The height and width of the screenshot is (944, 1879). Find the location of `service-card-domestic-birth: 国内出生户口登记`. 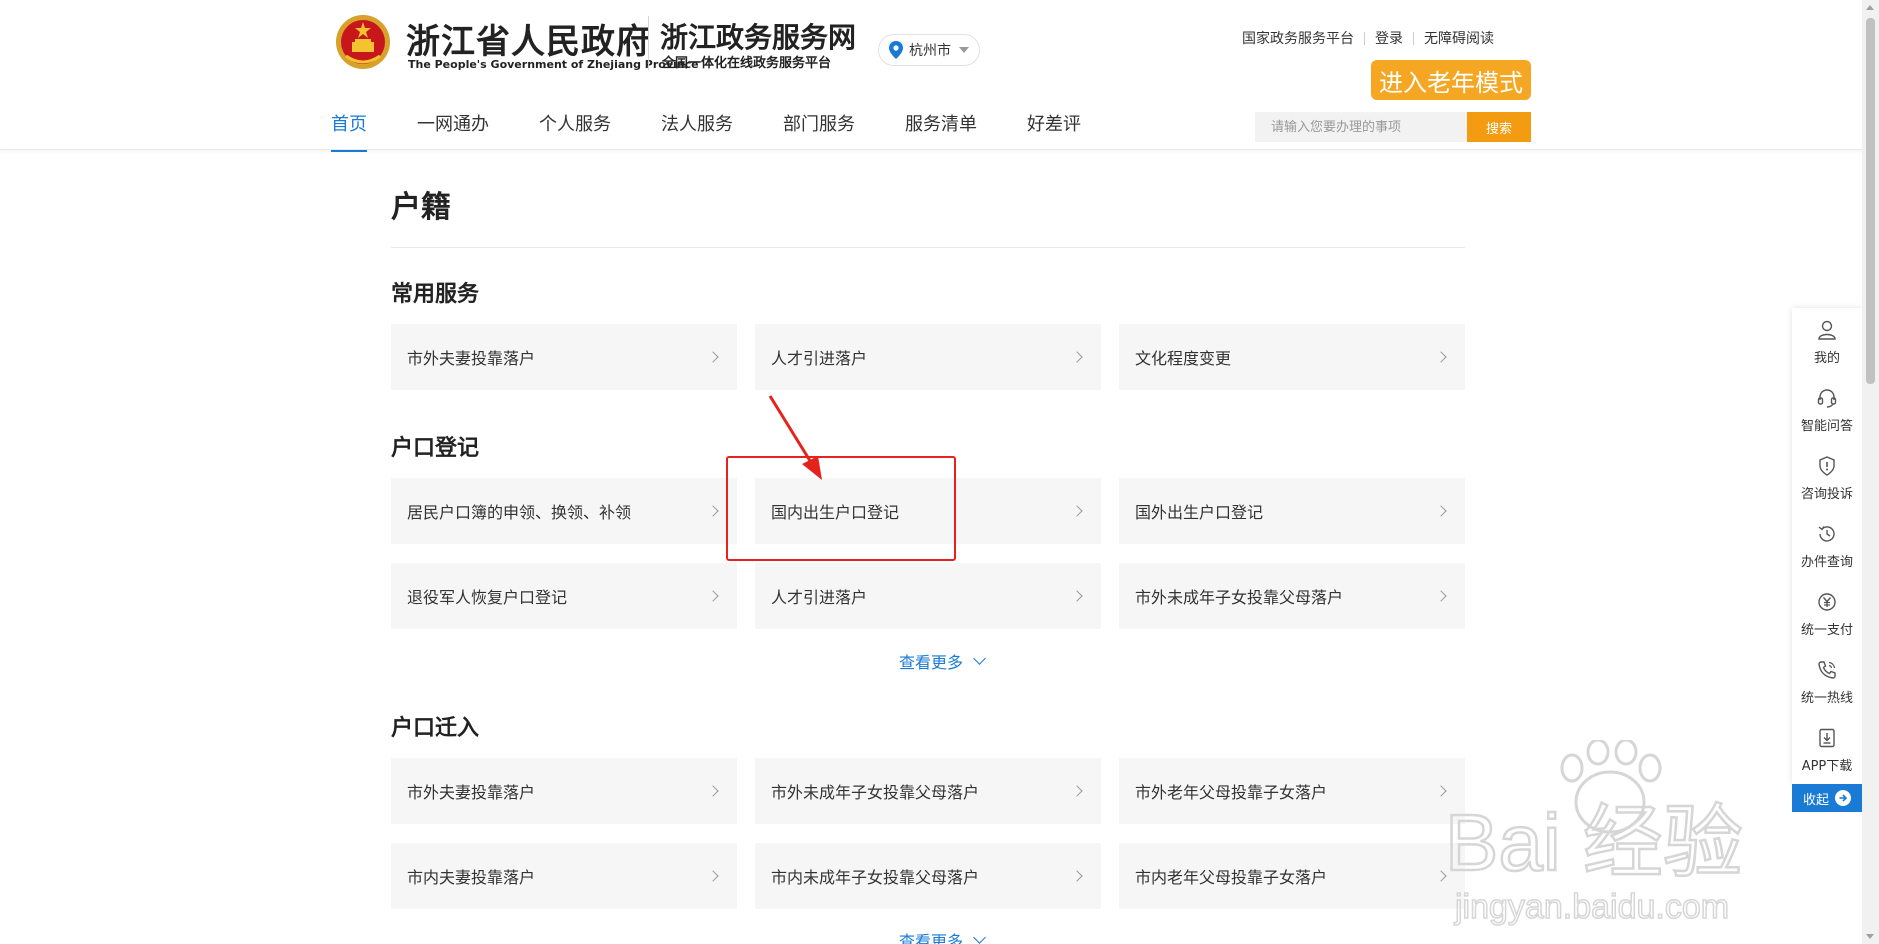

service-card-domestic-birth: 国内出生户口登记 is located at coordinates (928, 511).